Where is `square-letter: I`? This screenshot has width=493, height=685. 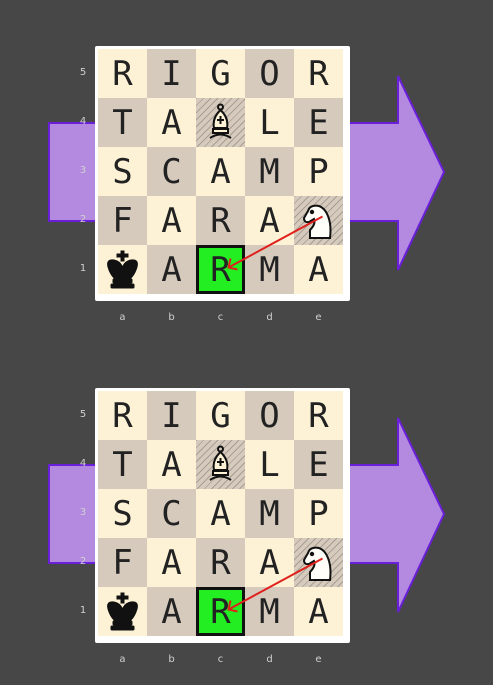
square-letter: I is located at coordinates (171, 73).